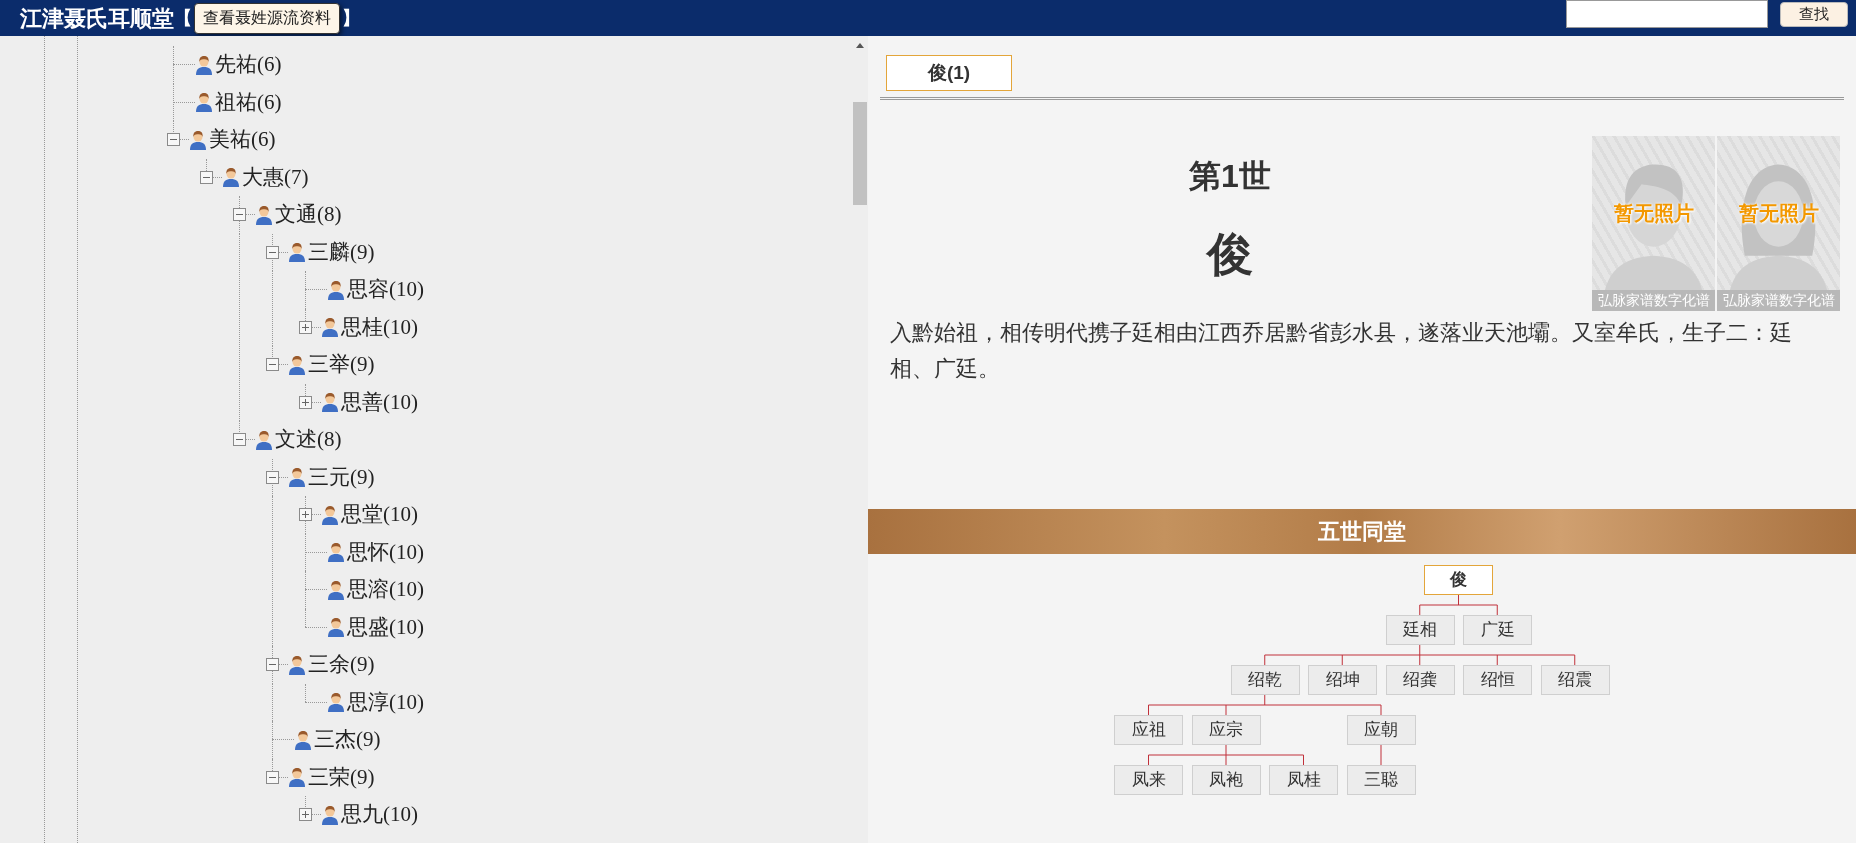 The height and width of the screenshot is (843, 1856). What do you see at coordinates (385, 702) in the screenshot?
I see `person-name: 思淳(10)` at bounding box center [385, 702].